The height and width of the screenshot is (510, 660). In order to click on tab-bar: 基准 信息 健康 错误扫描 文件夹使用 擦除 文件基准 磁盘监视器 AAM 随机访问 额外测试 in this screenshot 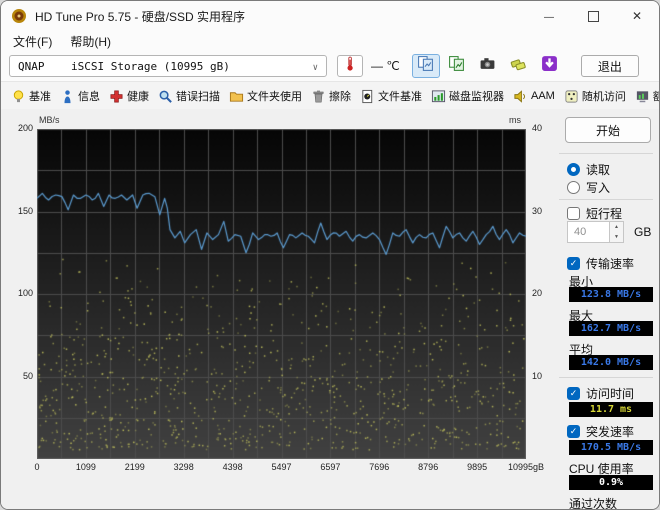, I will do `click(330, 96)`.